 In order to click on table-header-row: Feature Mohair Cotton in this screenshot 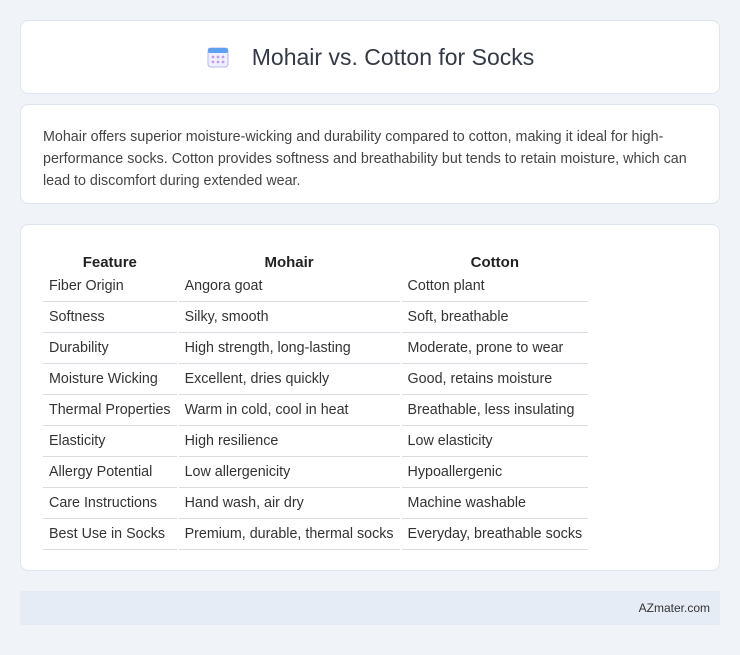, I will do `click(315, 258)`.